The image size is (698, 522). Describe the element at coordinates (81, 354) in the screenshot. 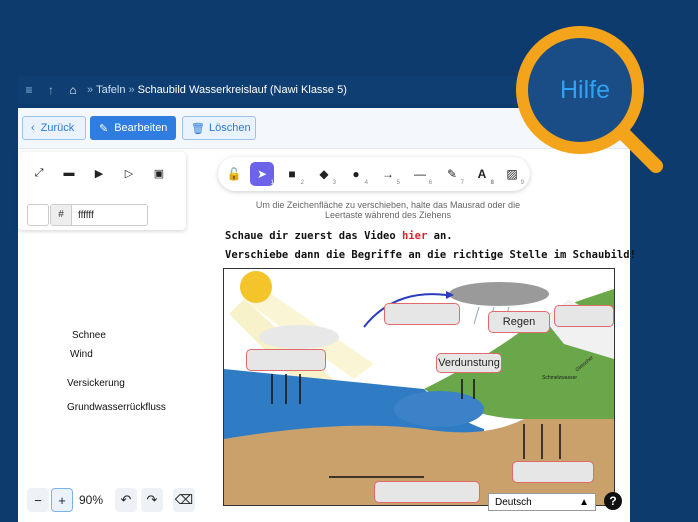

I see `term-wind: Wind` at that location.